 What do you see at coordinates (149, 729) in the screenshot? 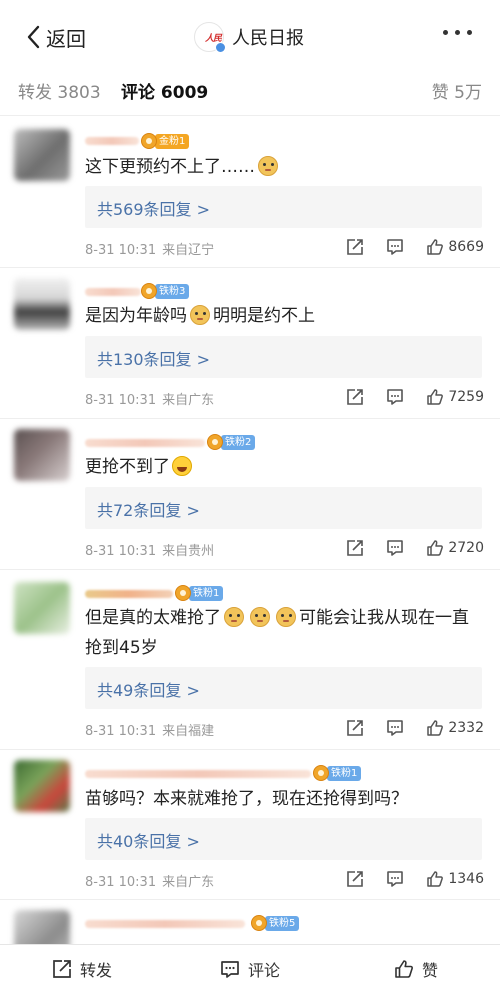
I see `comment-meta: 8-31 10:31 来自福建` at bounding box center [149, 729].